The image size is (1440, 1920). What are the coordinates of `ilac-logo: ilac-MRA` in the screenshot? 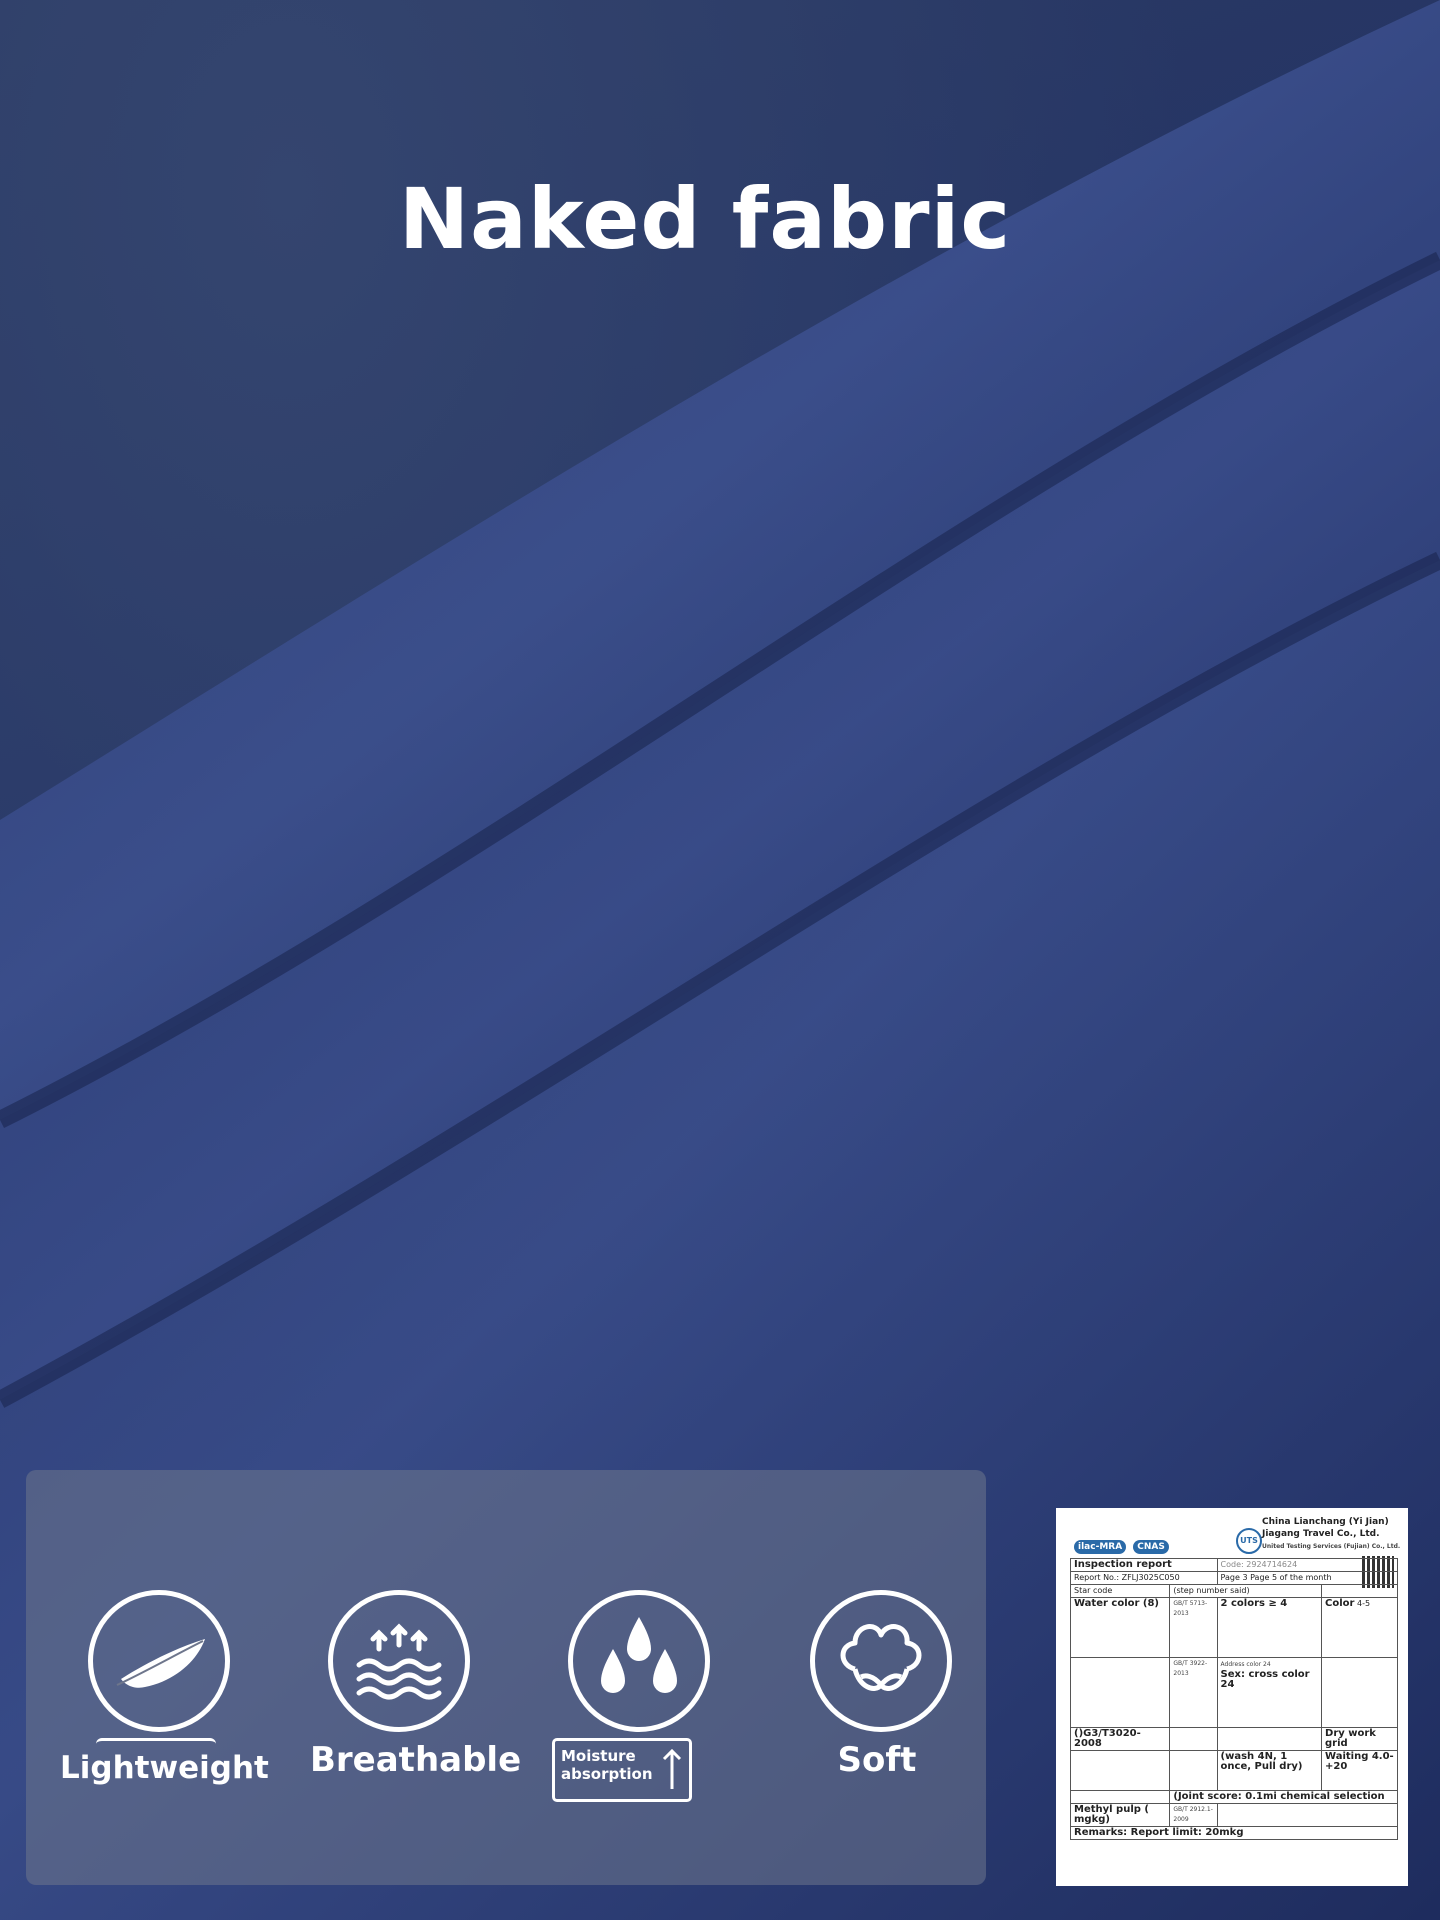 It's located at (1100, 1547).